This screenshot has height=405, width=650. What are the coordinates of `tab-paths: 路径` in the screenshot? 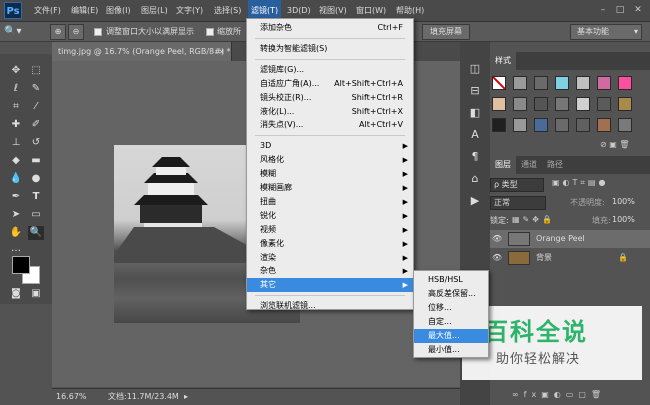 It's located at (555, 165).